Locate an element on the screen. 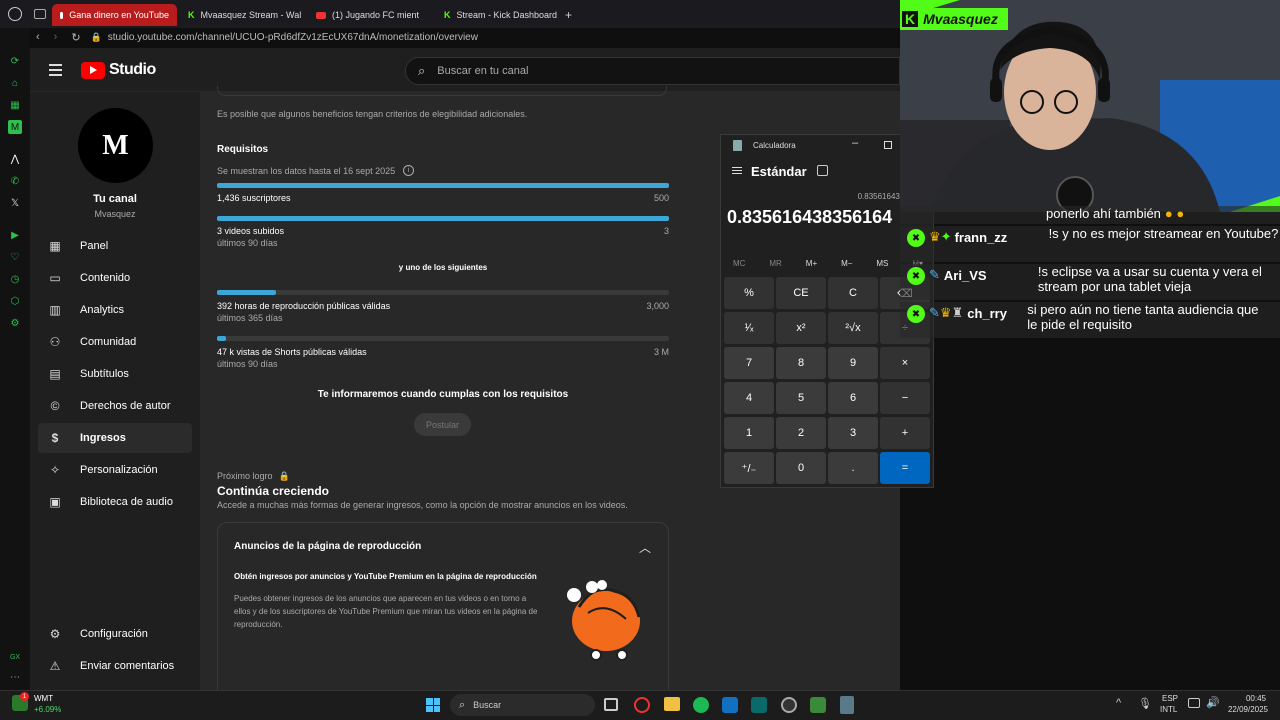  key-3: 3 is located at coordinates (853, 433).